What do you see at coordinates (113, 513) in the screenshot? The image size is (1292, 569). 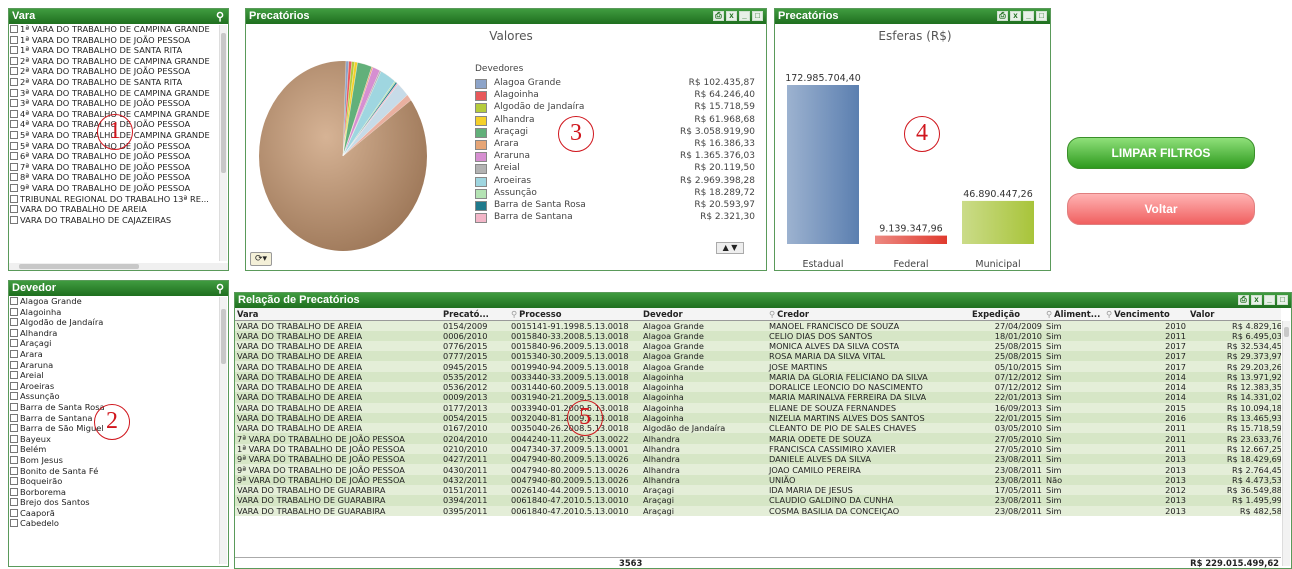 I see `devedor-list-item: Caaporã` at bounding box center [113, 513].